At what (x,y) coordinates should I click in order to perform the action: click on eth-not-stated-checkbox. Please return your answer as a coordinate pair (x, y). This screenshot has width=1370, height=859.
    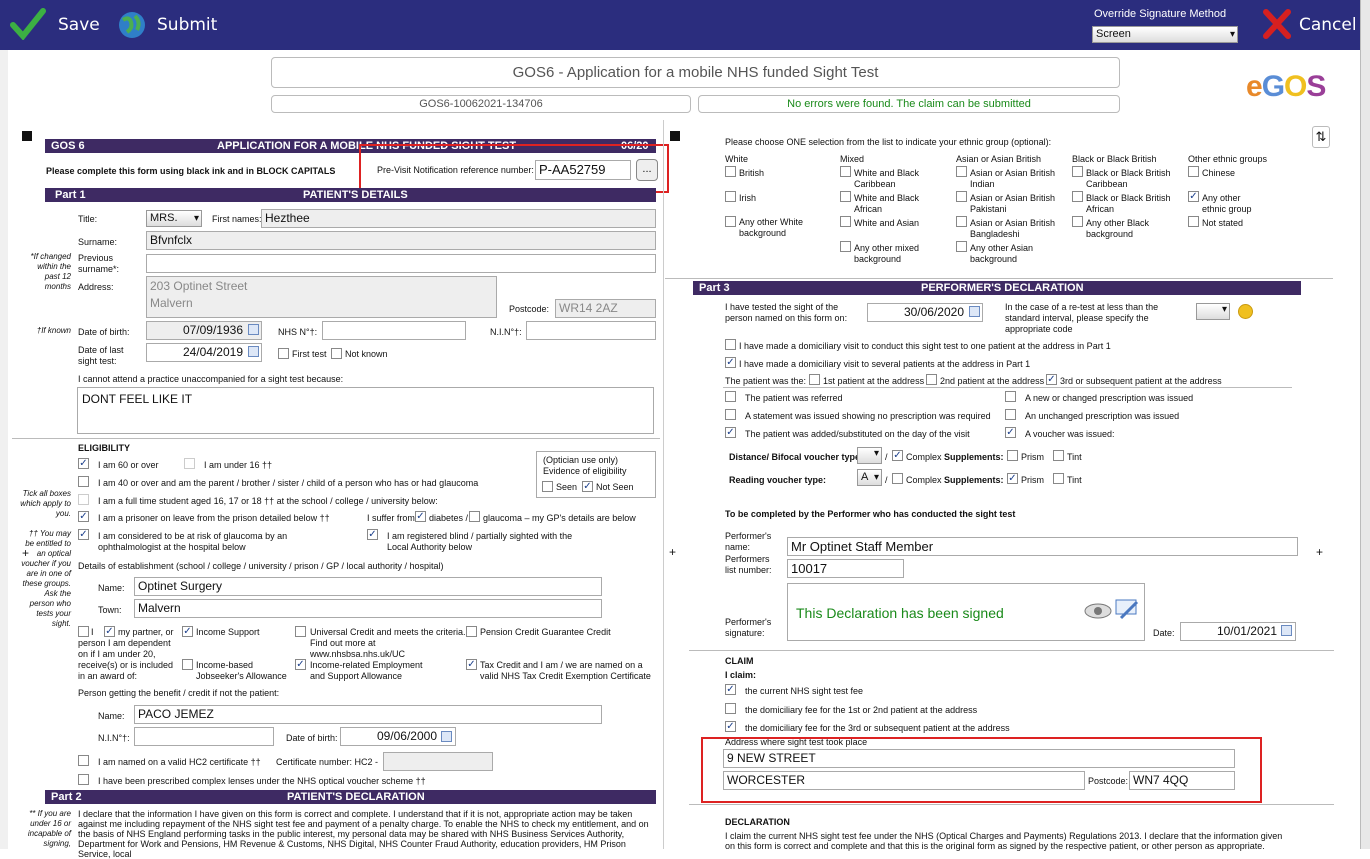
    Looking at the image, I should click on (1193, 221).